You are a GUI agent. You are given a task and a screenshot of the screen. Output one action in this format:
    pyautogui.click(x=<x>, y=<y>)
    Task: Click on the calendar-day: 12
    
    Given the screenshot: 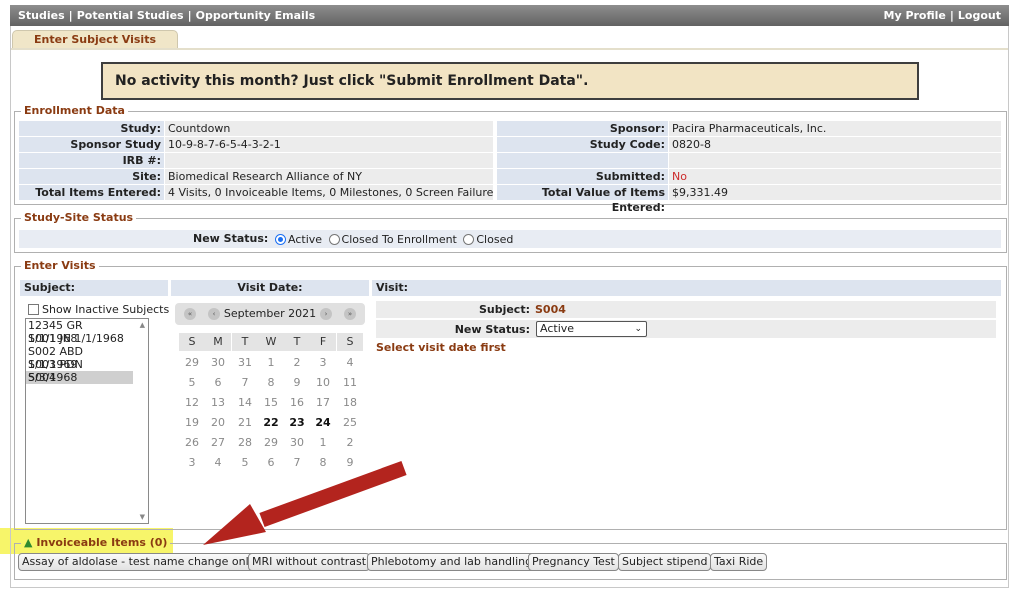 What is the action you would take?
    pyautogui.click(x=192, y=403)
    